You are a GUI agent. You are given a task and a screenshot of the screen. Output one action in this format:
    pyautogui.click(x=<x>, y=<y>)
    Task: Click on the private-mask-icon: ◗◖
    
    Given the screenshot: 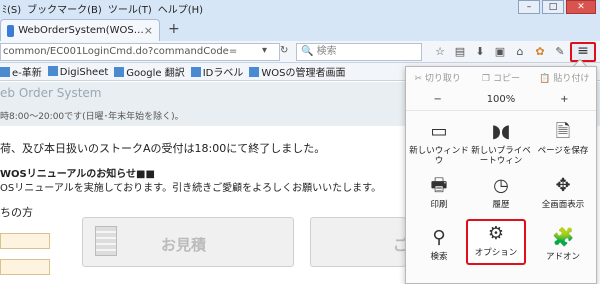 What is the action you would take?
    pyautogui.click(x=501, y=131)
    